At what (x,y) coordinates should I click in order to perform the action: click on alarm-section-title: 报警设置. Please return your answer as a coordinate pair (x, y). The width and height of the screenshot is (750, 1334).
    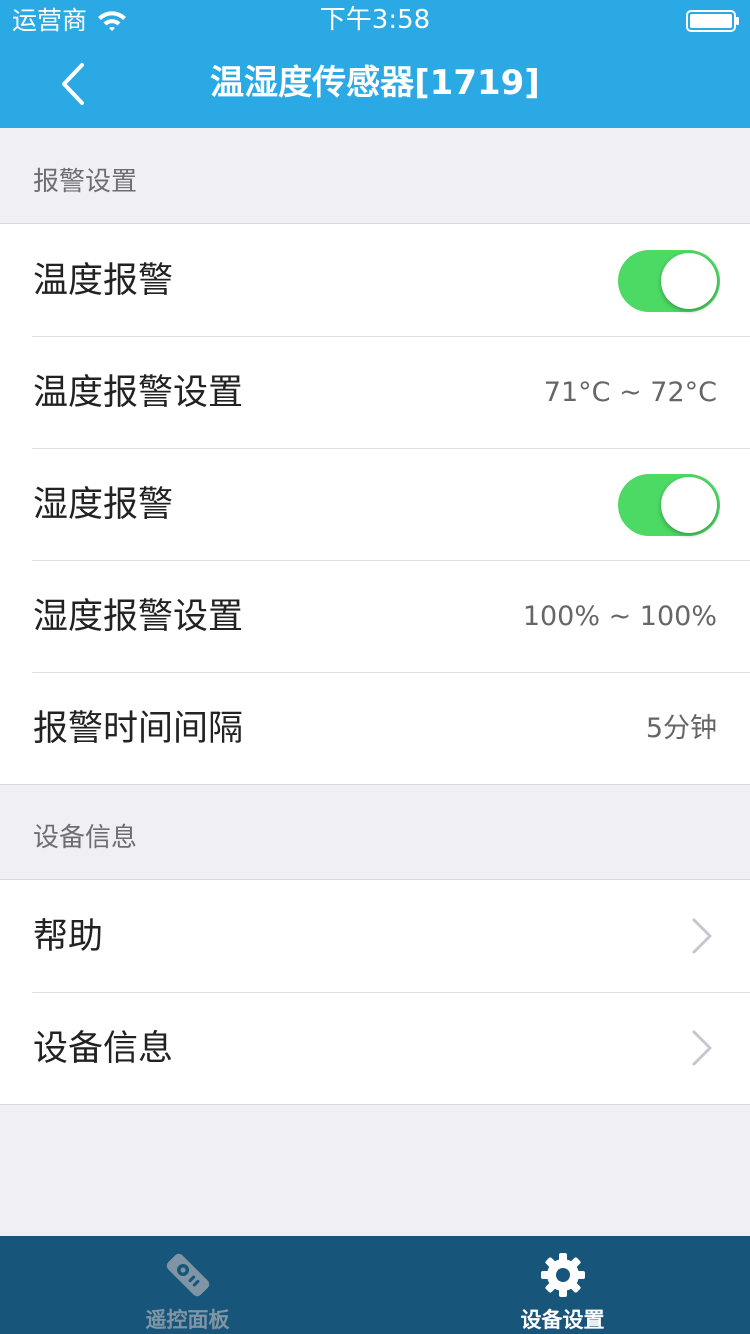
    Looking at the image, I should click on (85, 182).